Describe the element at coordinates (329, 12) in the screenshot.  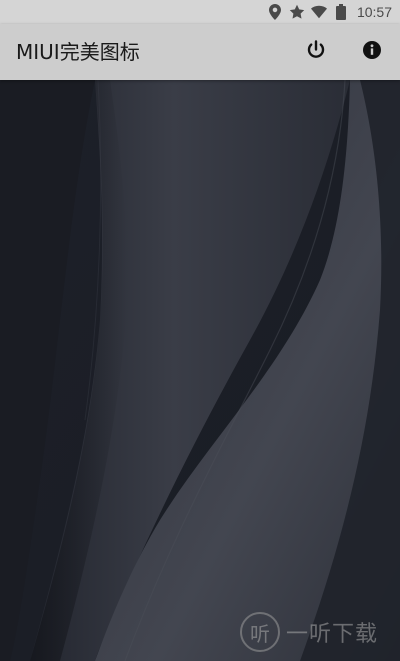
I see `status-icons: 10:57` at that location.